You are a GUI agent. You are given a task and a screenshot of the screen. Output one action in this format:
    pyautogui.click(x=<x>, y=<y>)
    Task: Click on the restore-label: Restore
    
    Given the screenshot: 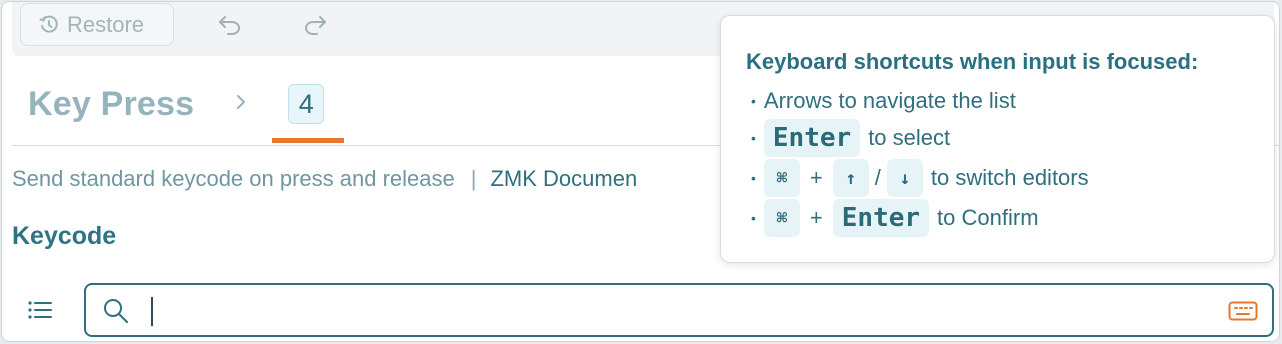 What is the action you would take?
    pyautogui.click(x=106, y=24)
    